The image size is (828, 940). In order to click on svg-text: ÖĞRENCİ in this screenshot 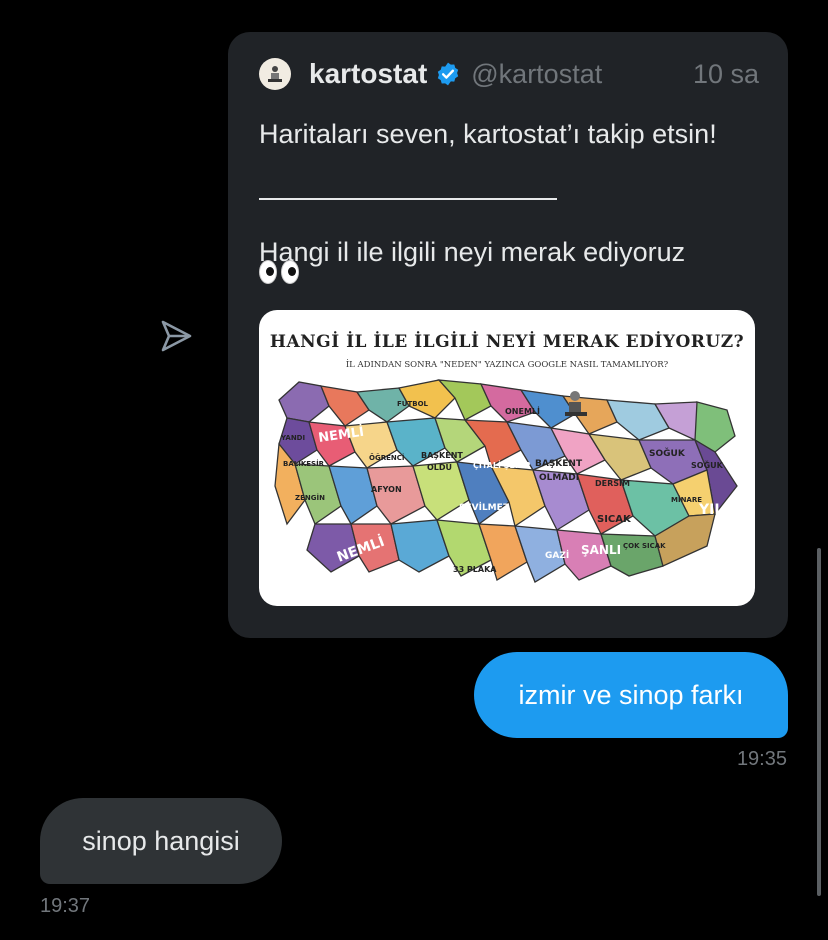, I will do `click(386, 457)`.